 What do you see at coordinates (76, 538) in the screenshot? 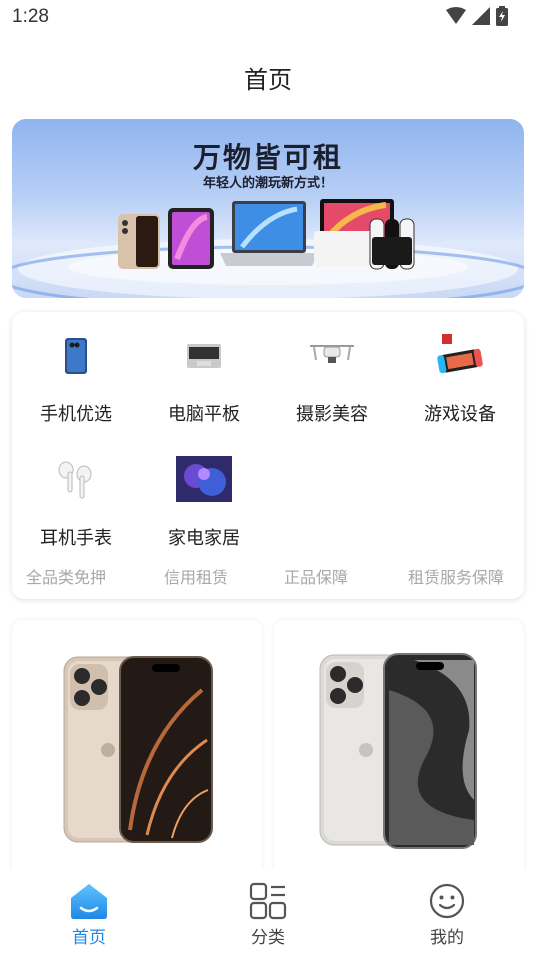
I see `category-label: 耳机手表` at bounding box center [76, 538].